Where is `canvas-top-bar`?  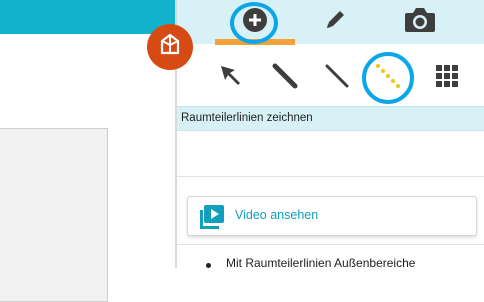 canvas-top-bar is located at coordinates (87, 17).